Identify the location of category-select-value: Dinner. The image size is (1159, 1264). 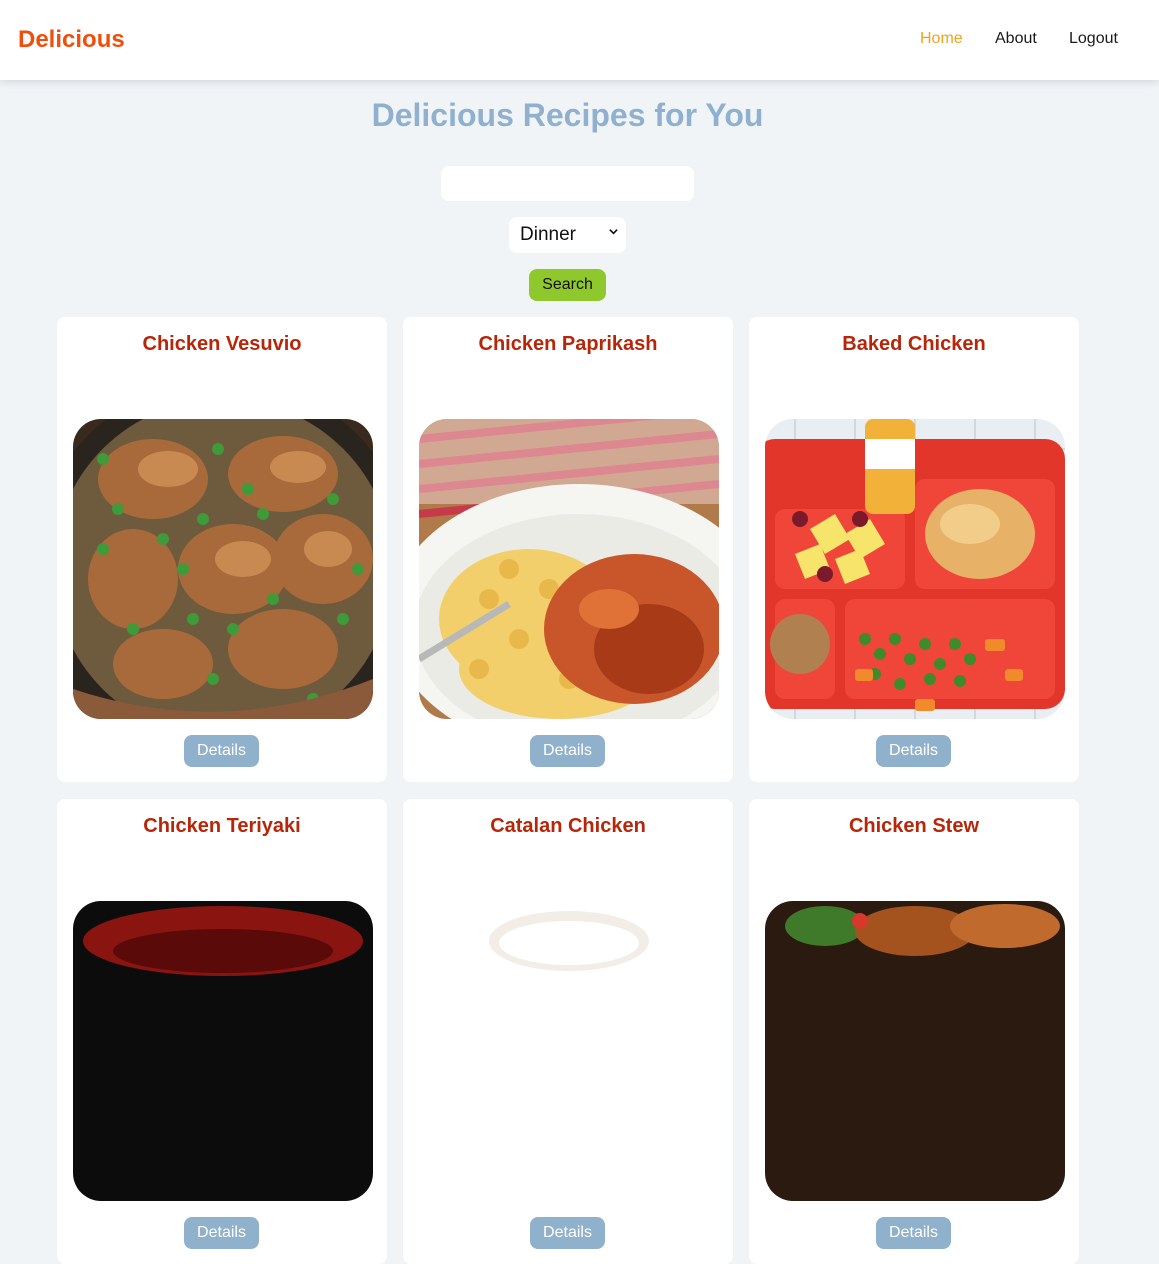
(548, 234).